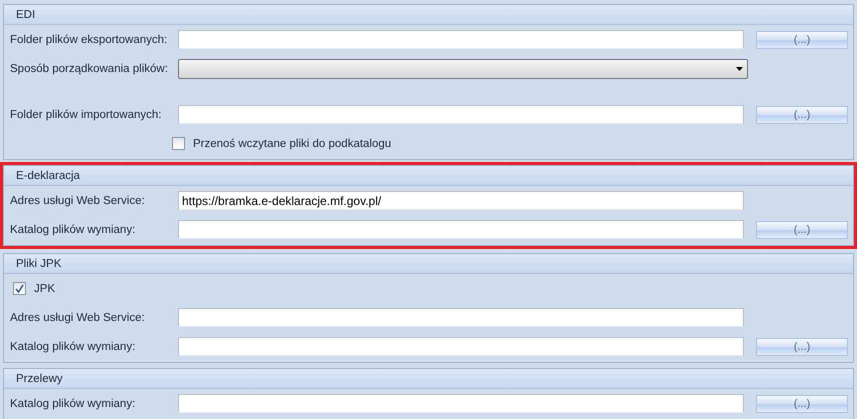 The width and height of the screenshot is (857, 419). I want to click on input-field: https://bramka.e-deklaracje.mf.gov.pl/, so click(461, 200).